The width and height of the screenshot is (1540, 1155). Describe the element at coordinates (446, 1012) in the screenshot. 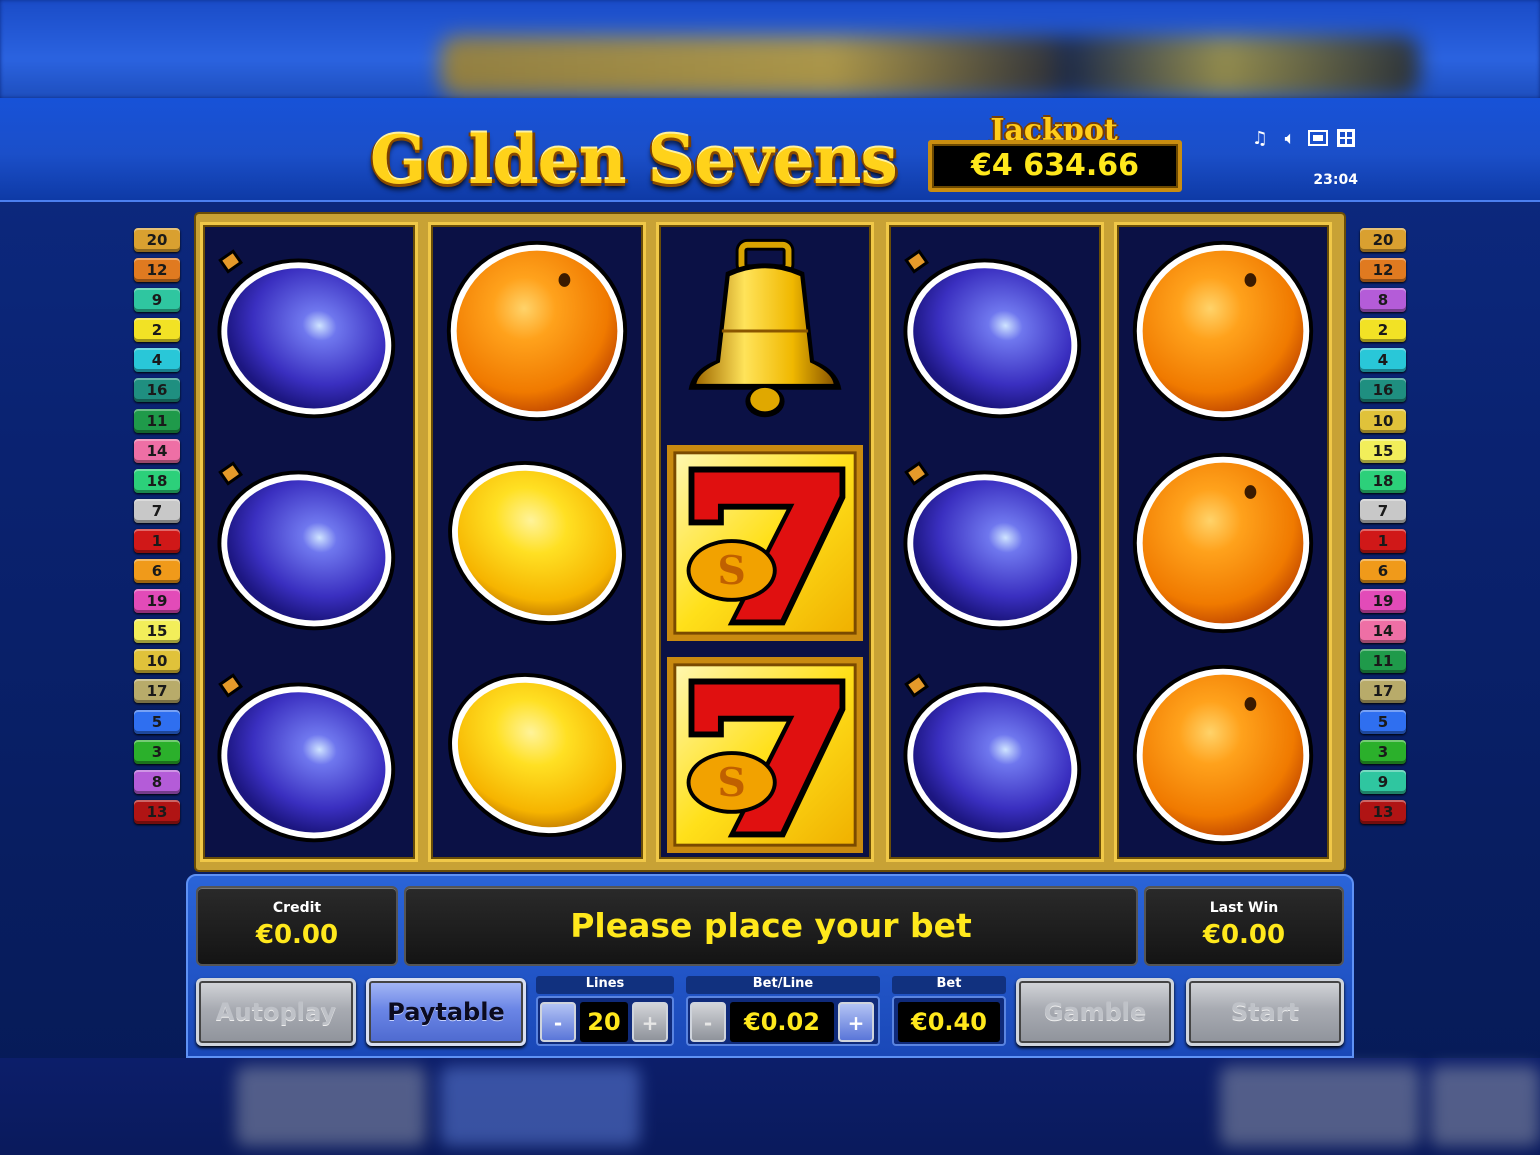

I see `paytable-button: Paytable` at that location.